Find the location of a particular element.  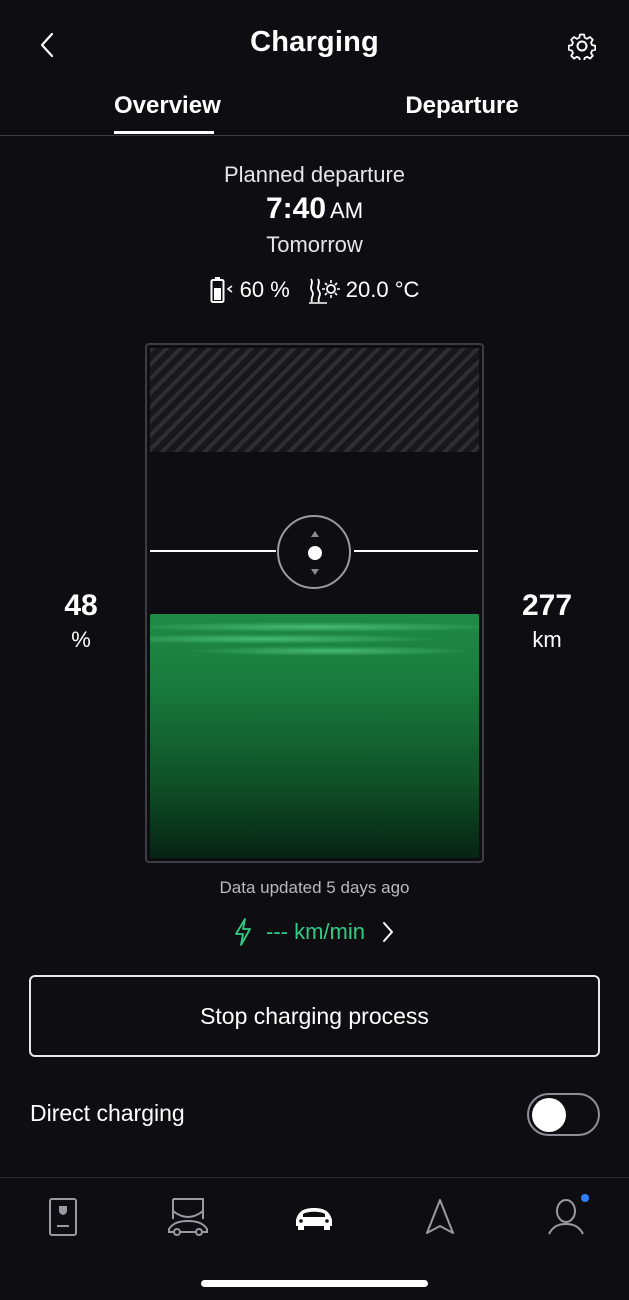

departure-time: 7:40 AM is located at coordinates (314, 209).